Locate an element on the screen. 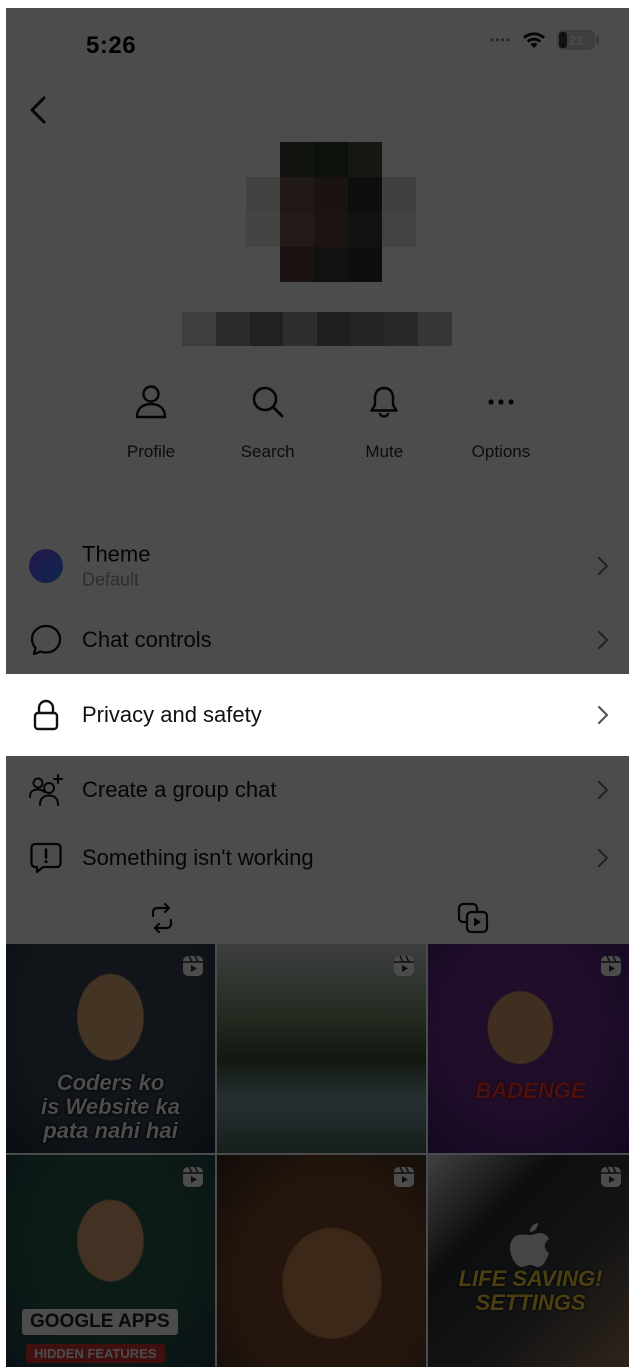 Image resolution: width=629 pixels, height=1367 pixels. battery-icon: 23 is located at coordinates (578, 40).